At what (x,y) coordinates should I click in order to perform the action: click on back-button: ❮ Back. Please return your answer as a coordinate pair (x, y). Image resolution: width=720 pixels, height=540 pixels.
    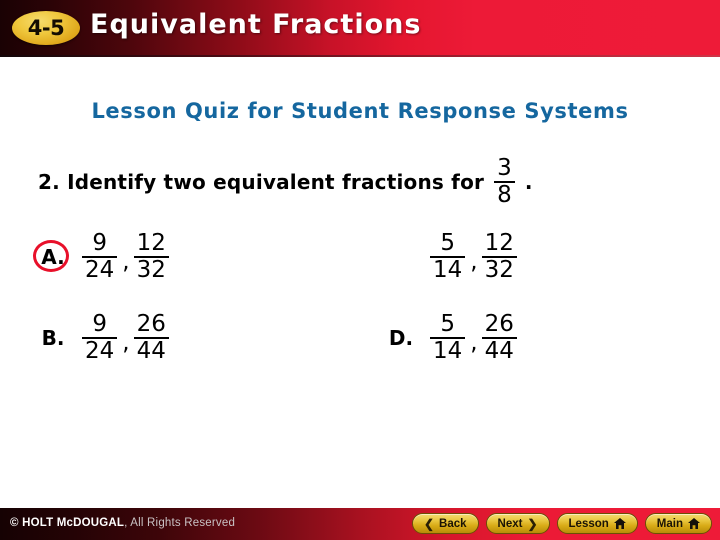
    Looking at the image, I should click on (445, 523).